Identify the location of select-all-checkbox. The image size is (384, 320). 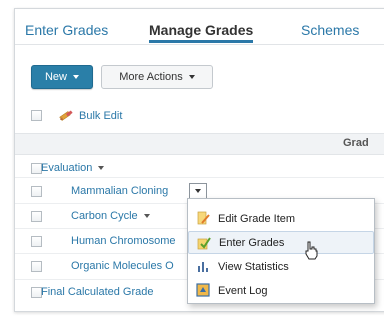
(36, 115).